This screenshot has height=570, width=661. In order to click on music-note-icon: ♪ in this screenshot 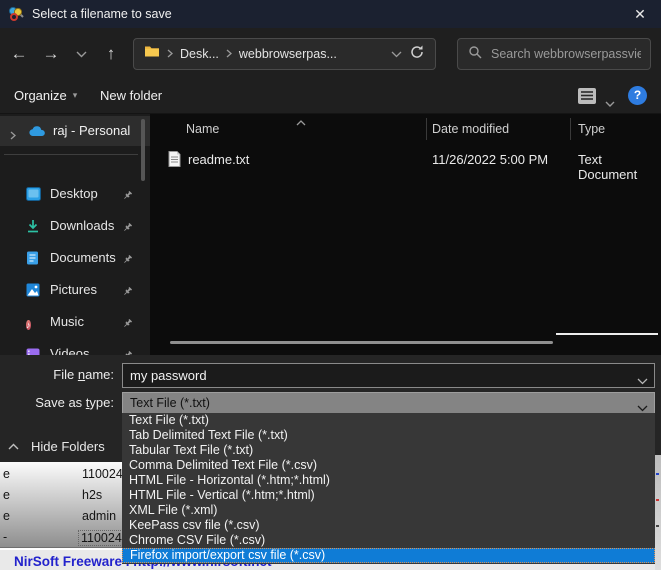, I will do `click(28, 325)`.